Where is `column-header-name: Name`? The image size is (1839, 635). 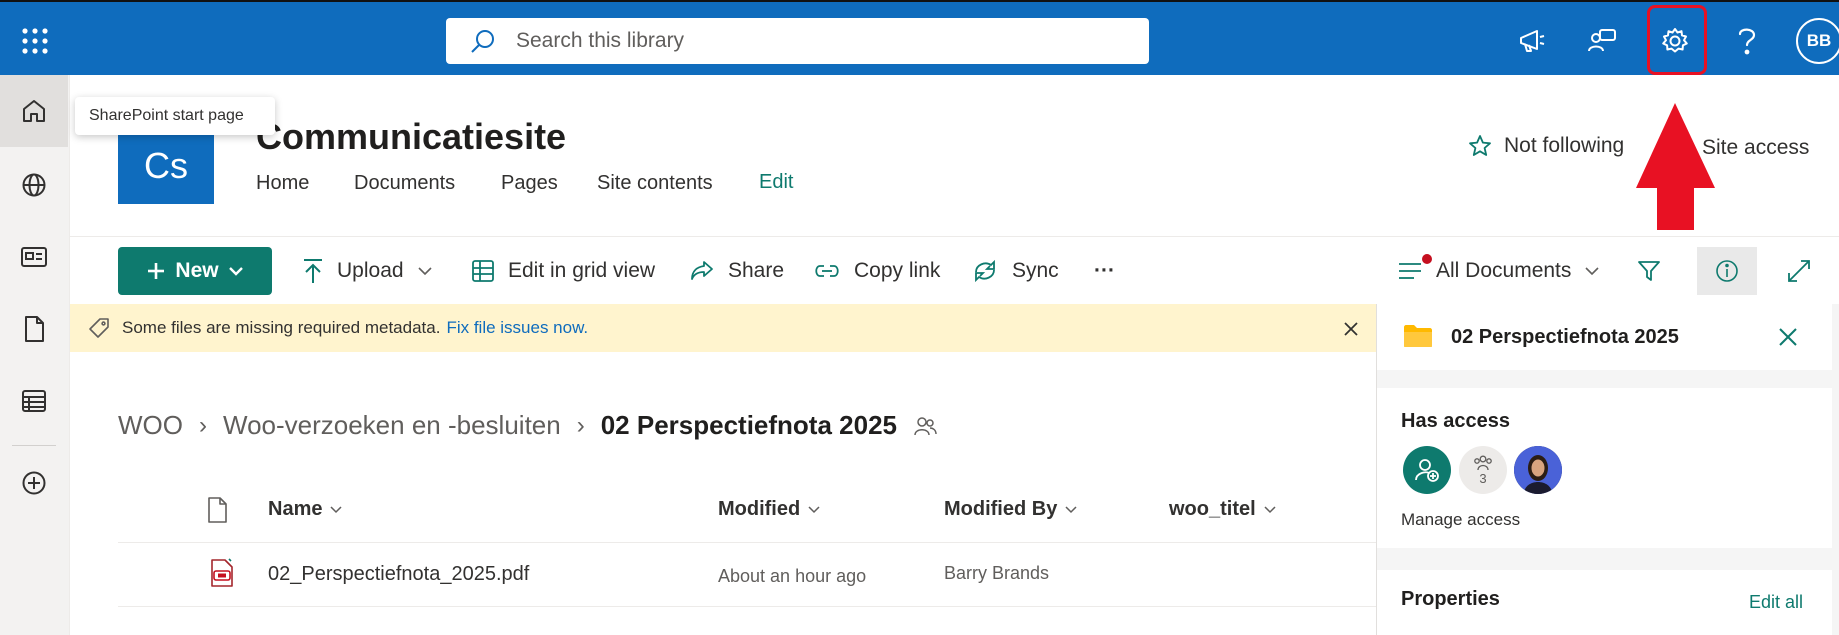
column-header-name: Name is located at coordinates (305, 509).